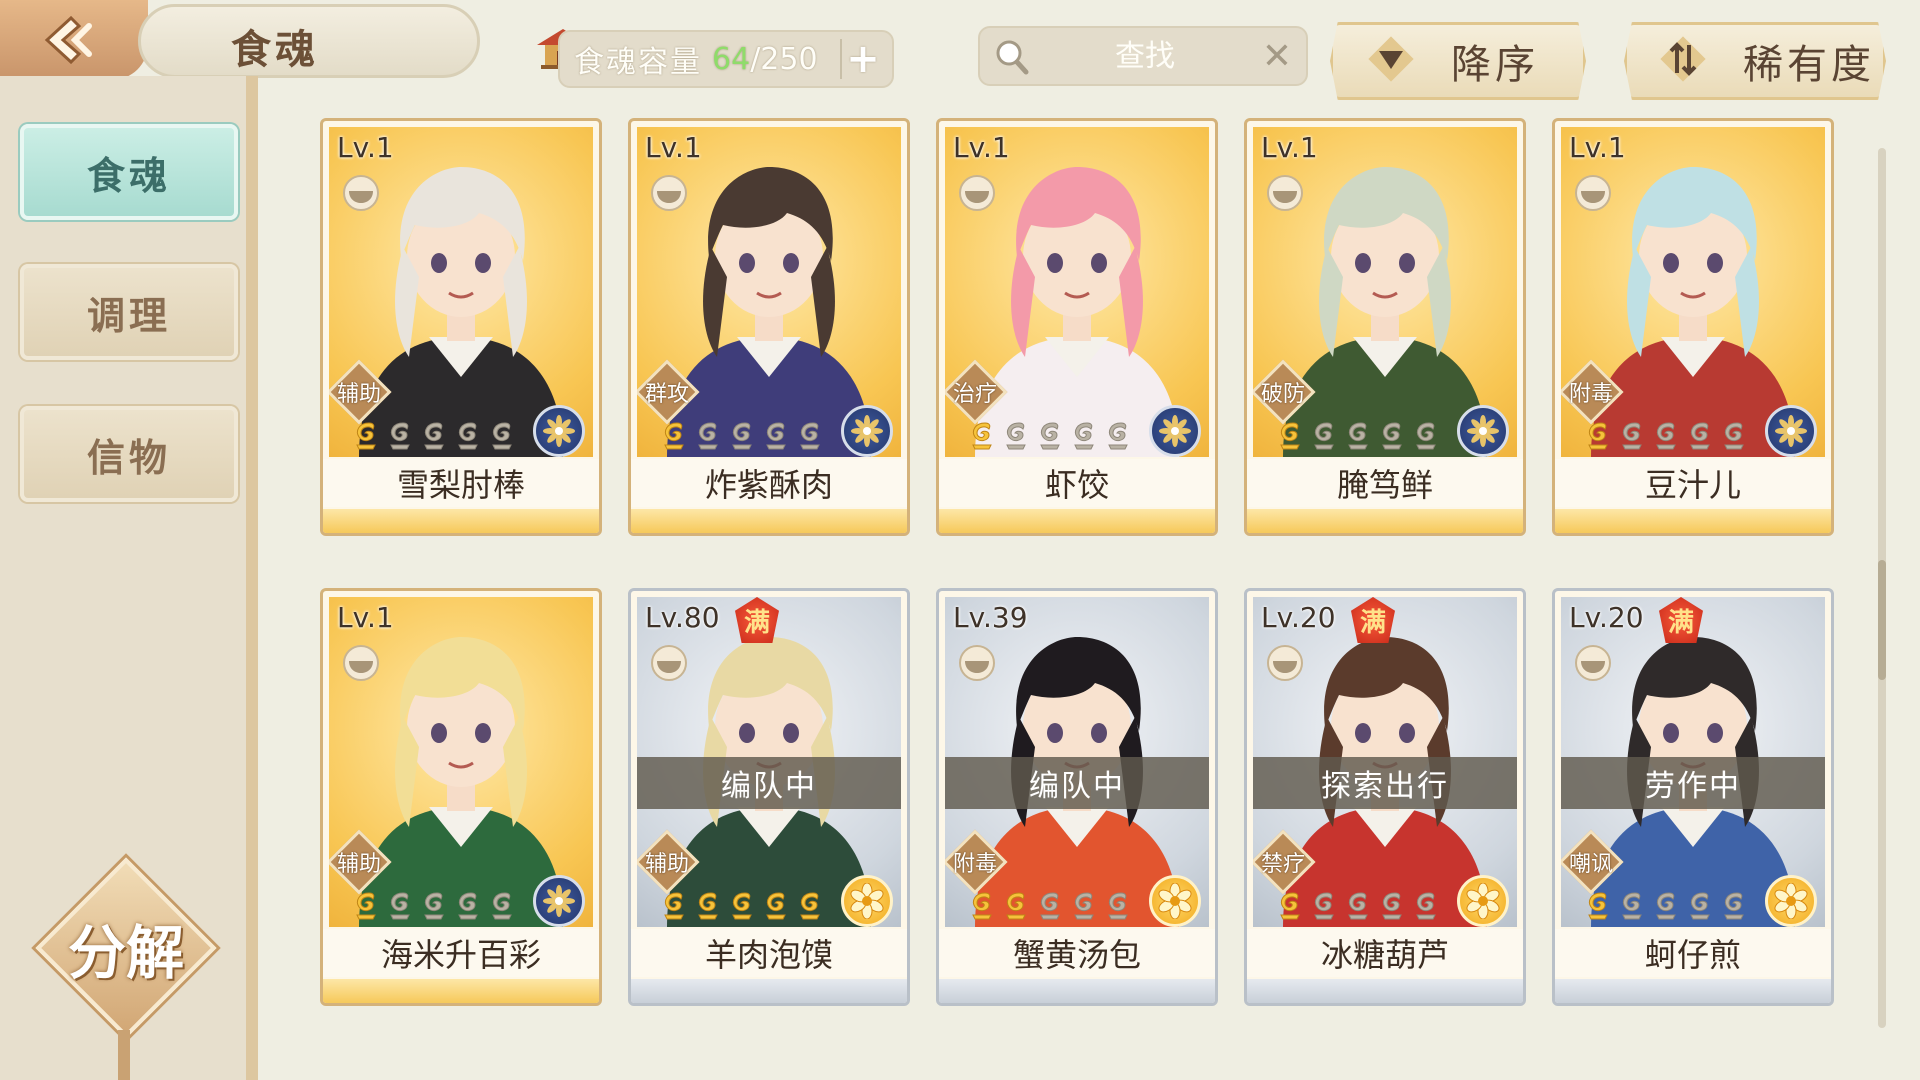 The image size is (1920, 1080). Describe the element at coordinates (1882, 620) in the screenshot. I see `scrollbar-thumb` at that location.